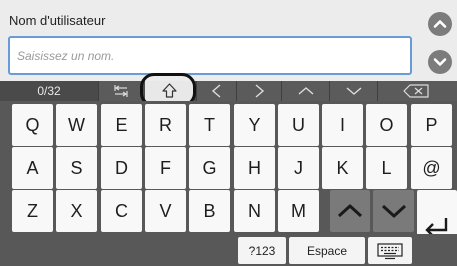  Describe the element at coordinates (165, 211) in the screenshot. I see `key-v: V` at that location.